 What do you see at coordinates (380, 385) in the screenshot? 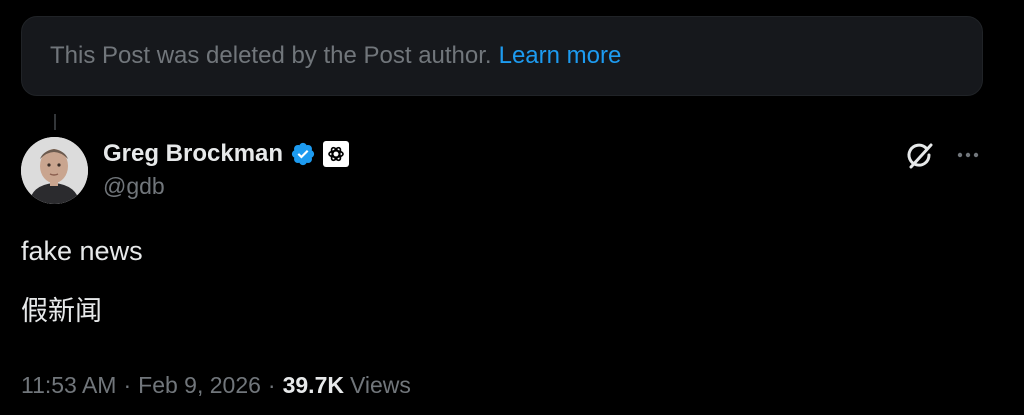
I see `views-label: Views` at bounding box center [380, 385].